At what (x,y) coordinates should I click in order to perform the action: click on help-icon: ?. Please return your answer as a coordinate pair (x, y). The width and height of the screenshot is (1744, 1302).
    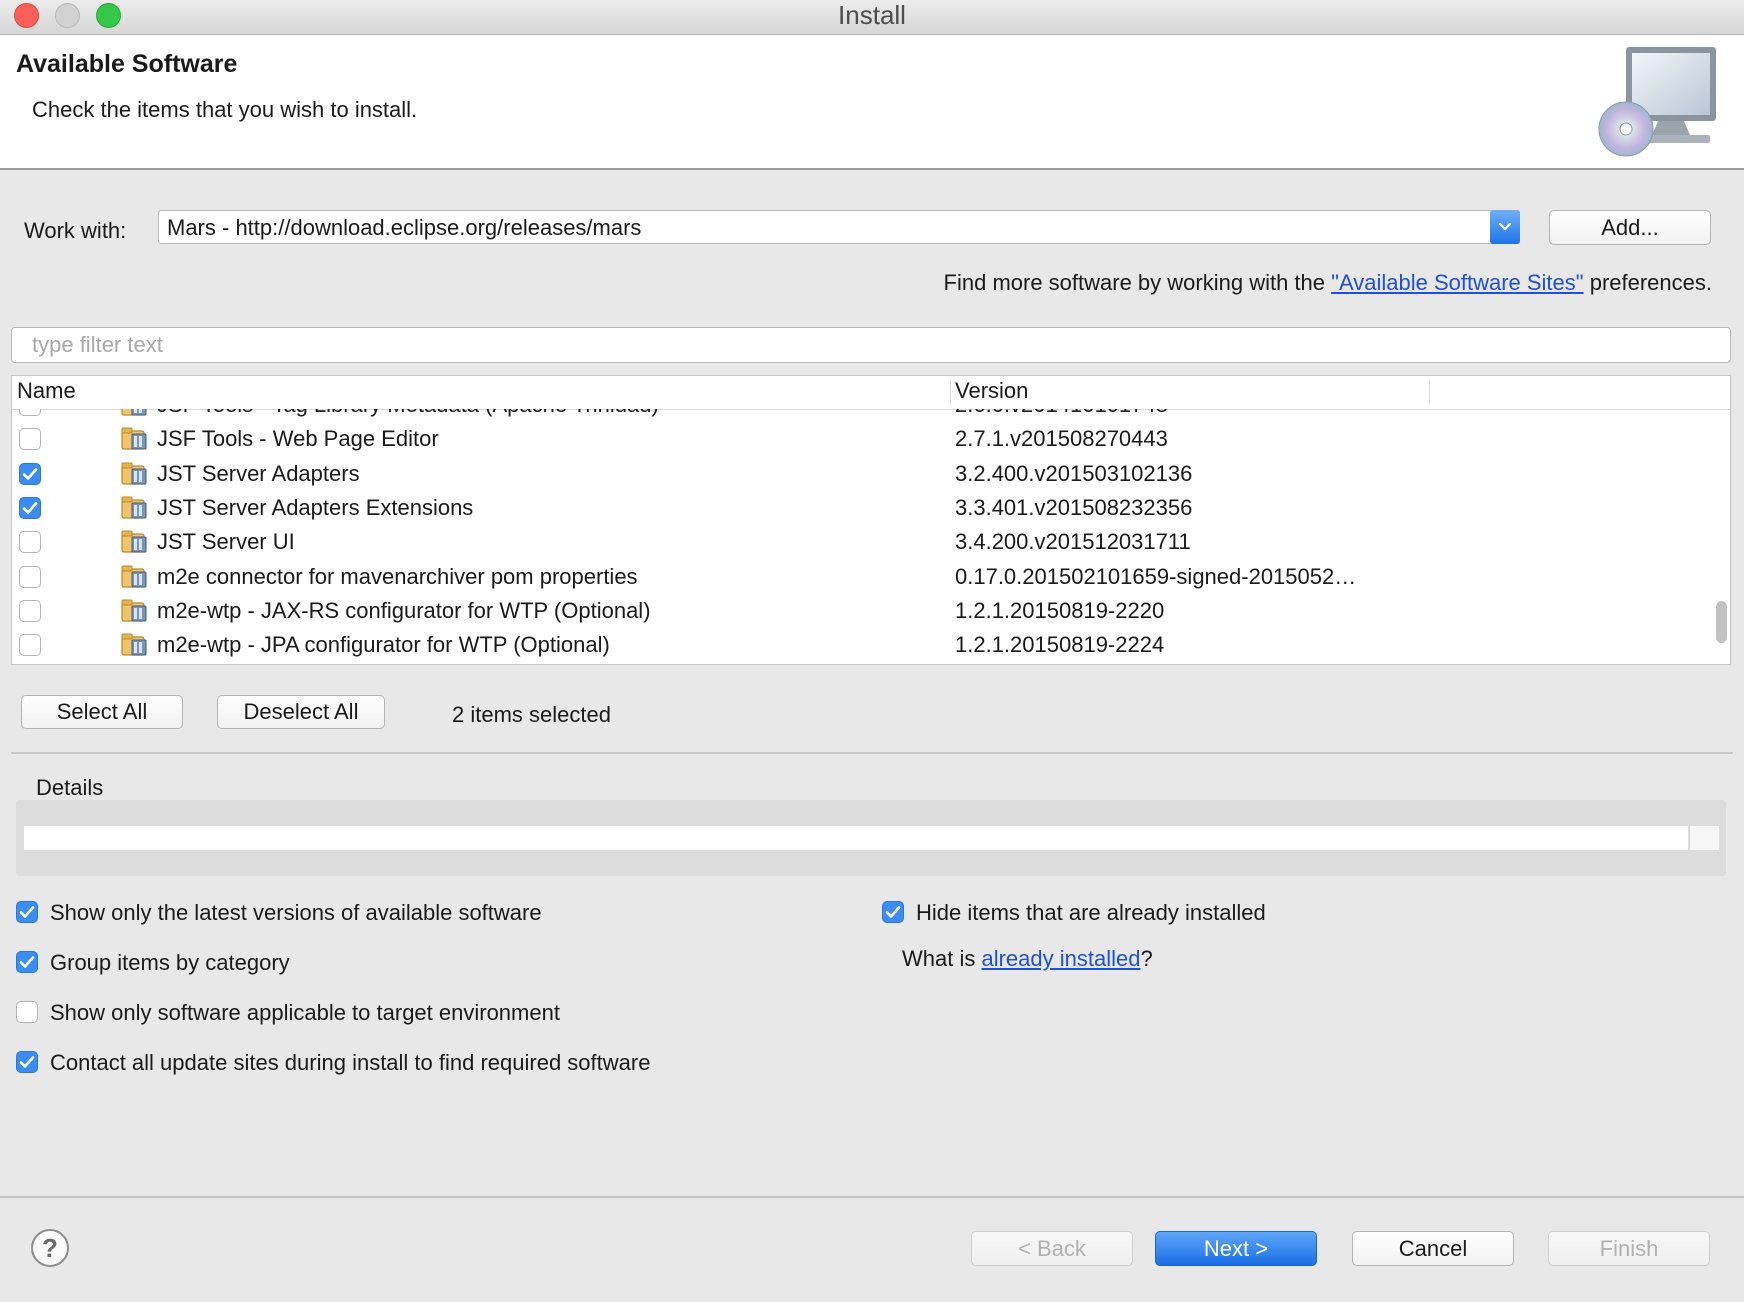
    Looking at the image, I should click on (50, 1248).